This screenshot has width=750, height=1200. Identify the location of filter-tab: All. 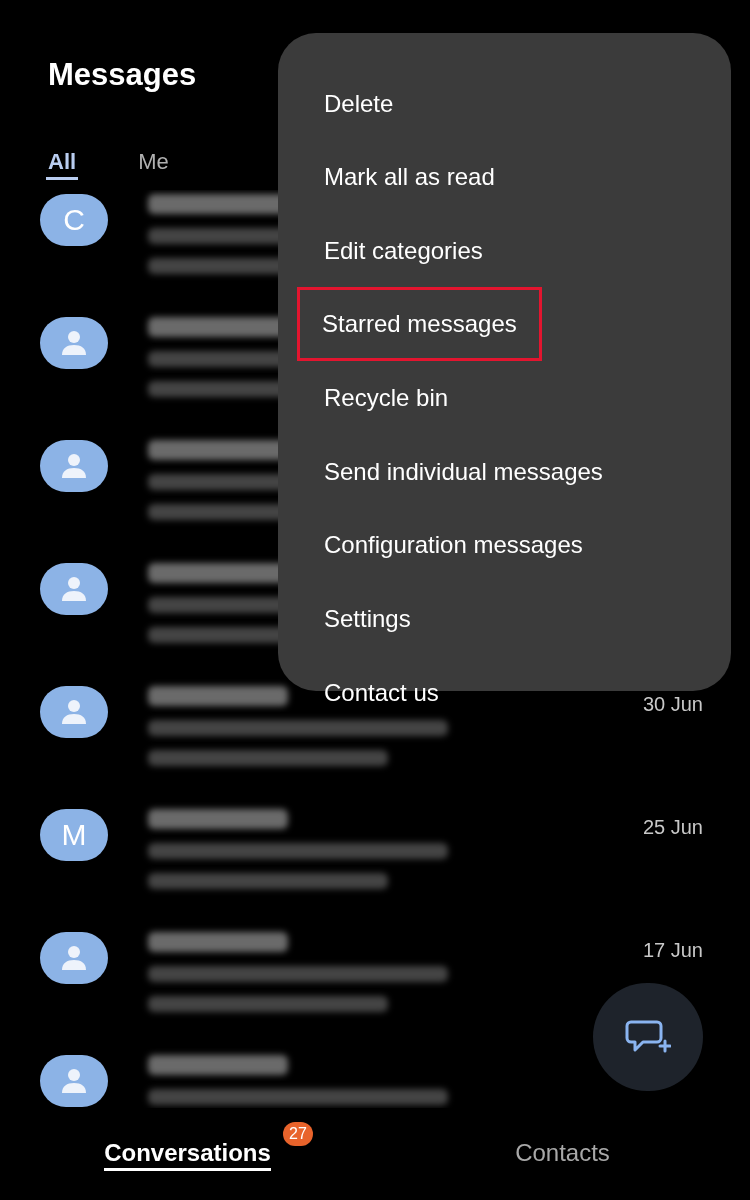
(62, 164).